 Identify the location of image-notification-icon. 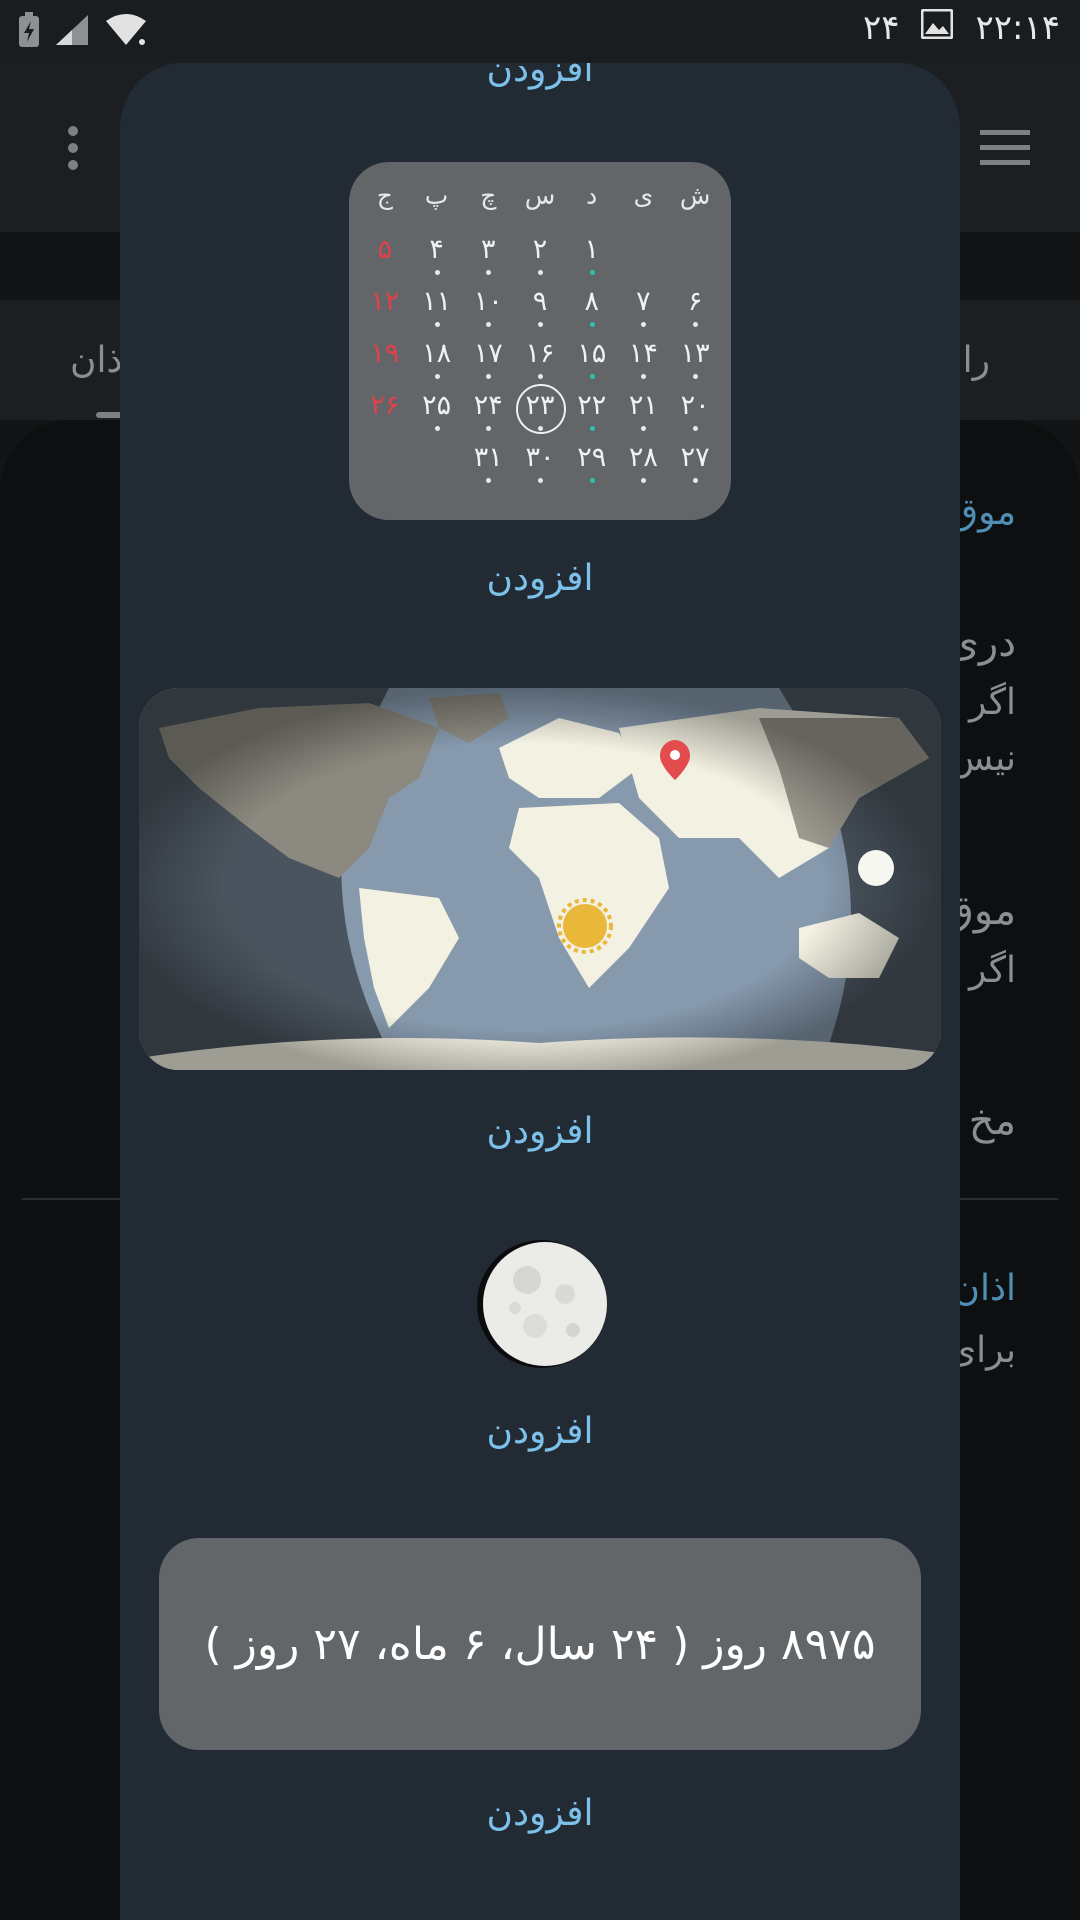
(937, 28).